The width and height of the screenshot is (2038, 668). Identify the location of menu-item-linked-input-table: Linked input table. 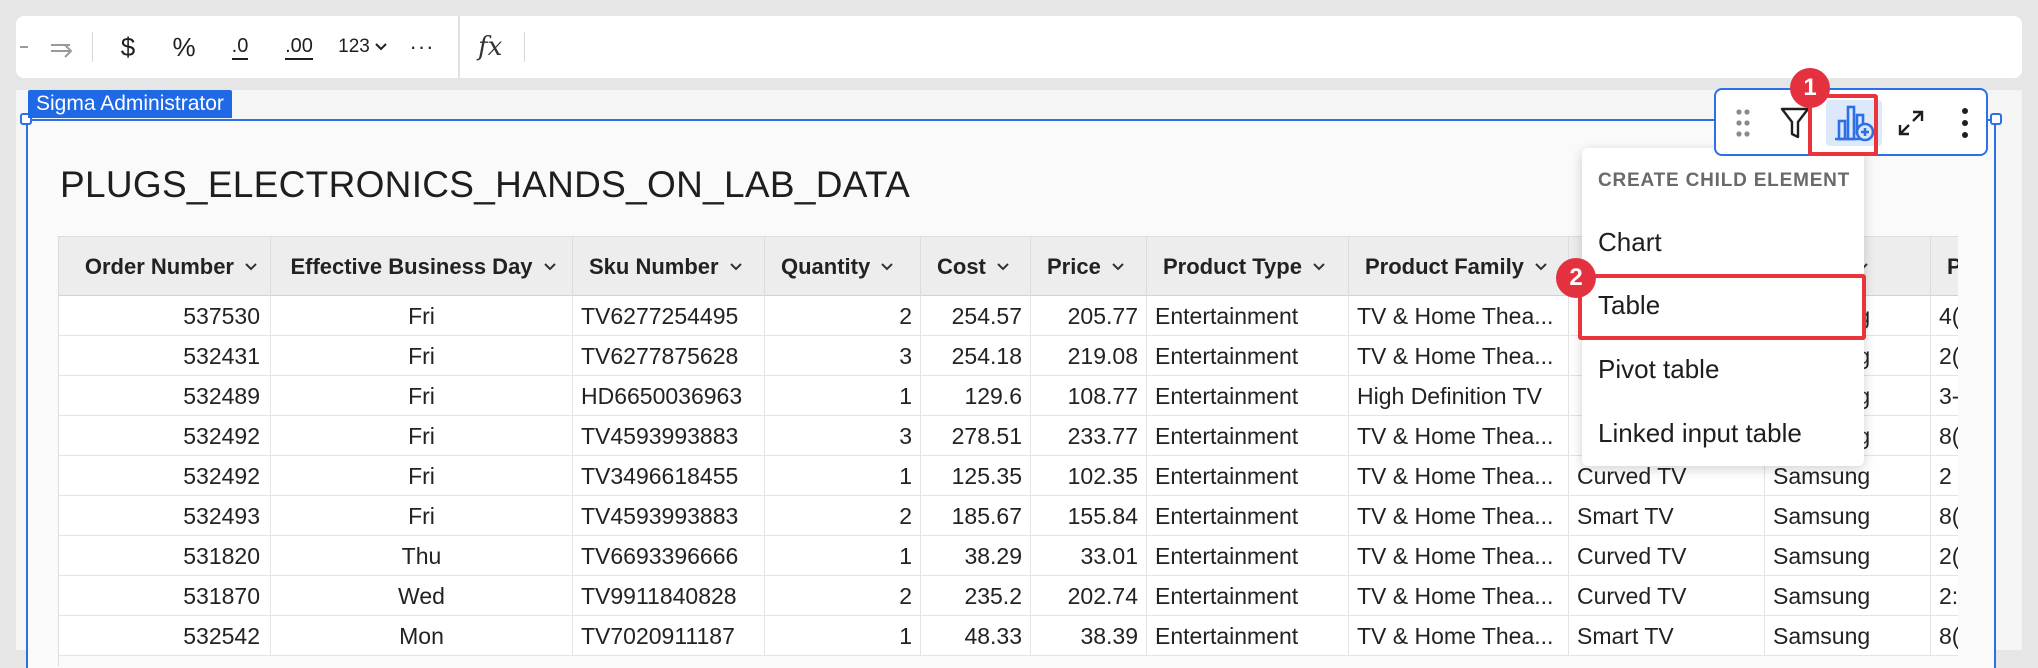
(1723, 433).